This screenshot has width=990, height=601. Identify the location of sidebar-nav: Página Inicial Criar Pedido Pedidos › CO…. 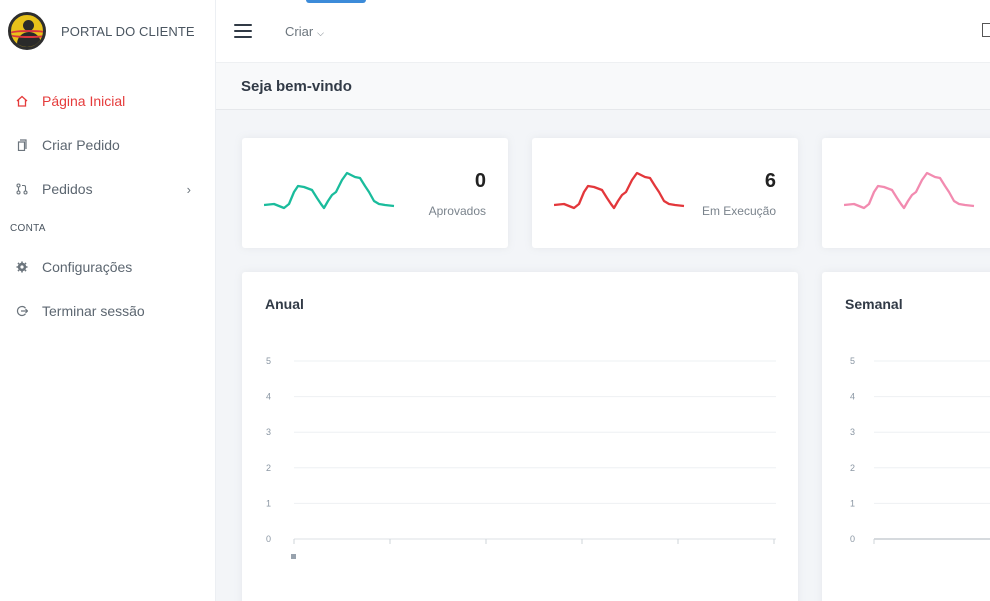
(107, 206).